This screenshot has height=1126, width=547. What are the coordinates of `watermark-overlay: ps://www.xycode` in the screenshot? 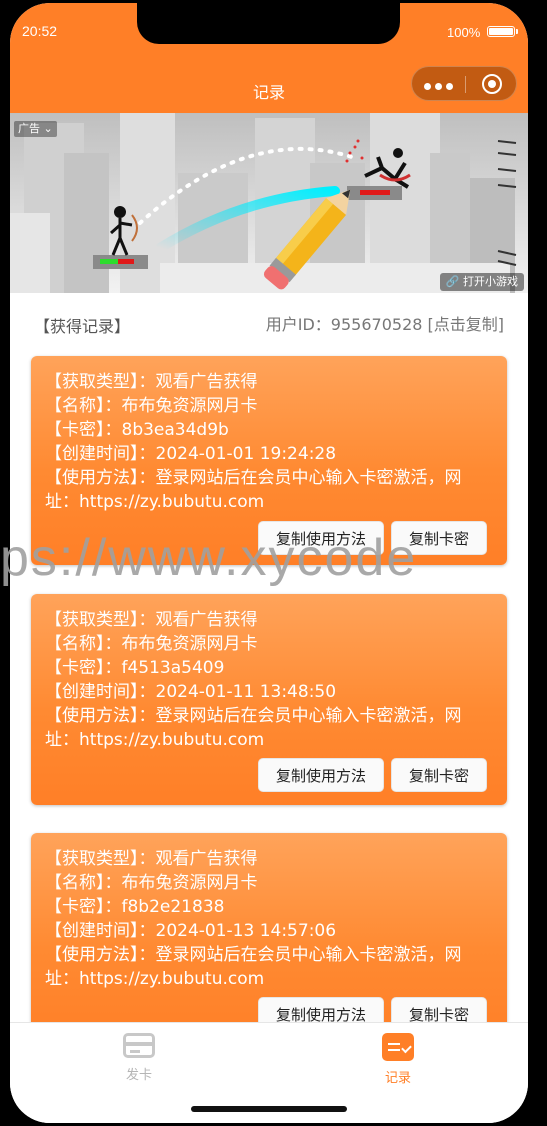 It's located at (209, 558).